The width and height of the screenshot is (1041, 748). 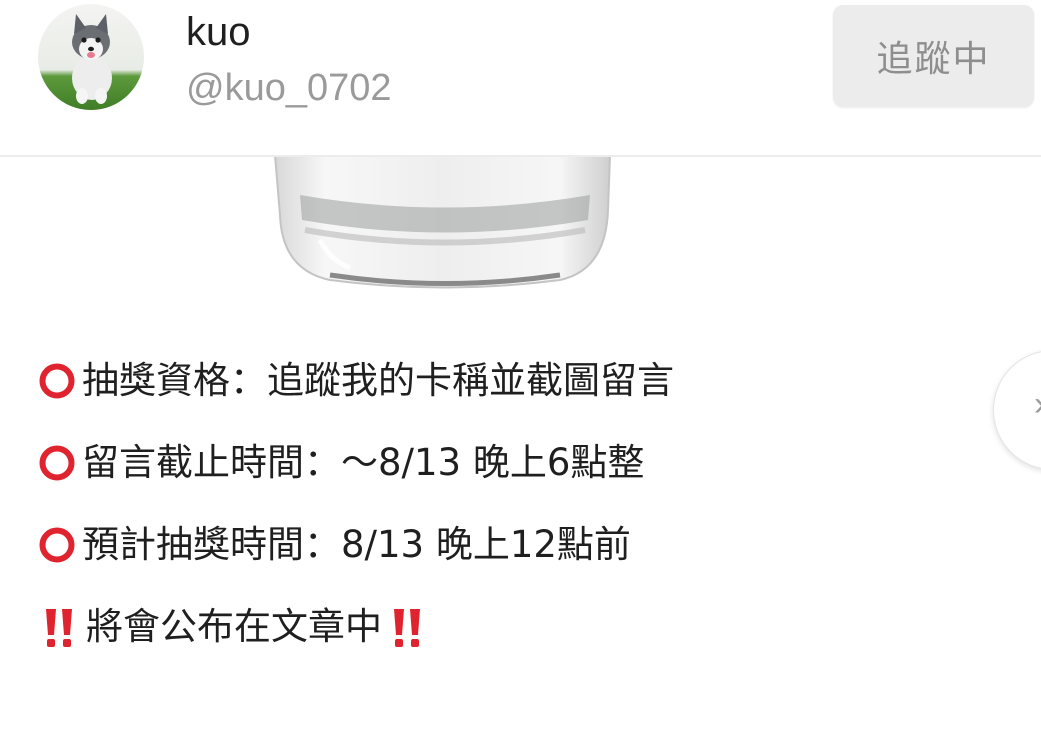 What do you see at coordinates (378, 380) in the screenshot?
I see `post-line-text: 抽獎資格：追蹤我的卡稱並截圖留言` at bounding box center [378, 380].